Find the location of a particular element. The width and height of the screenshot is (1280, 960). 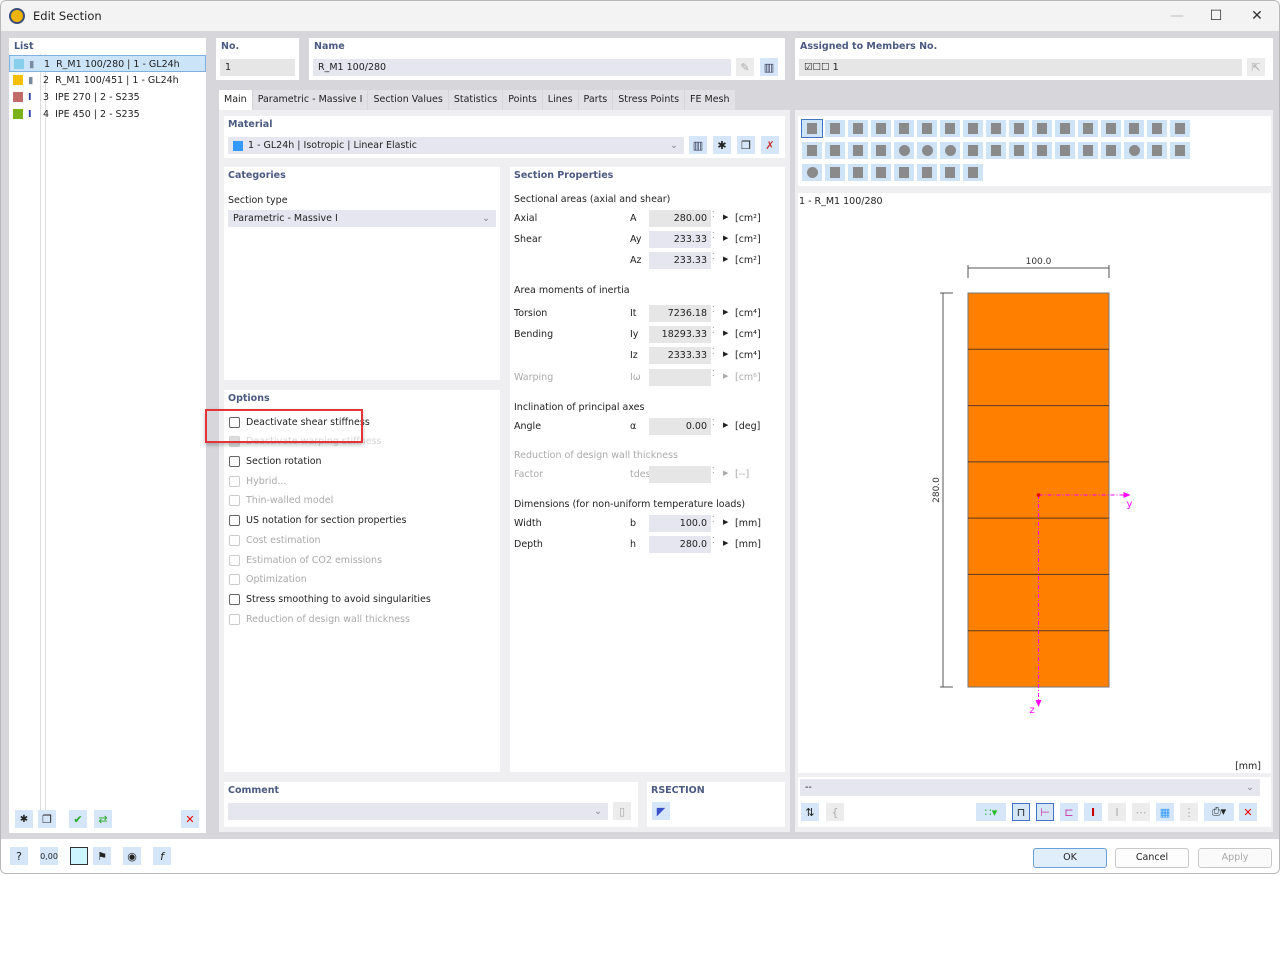

shear_z-value: 233.33 is located at coordinates (680, 260).